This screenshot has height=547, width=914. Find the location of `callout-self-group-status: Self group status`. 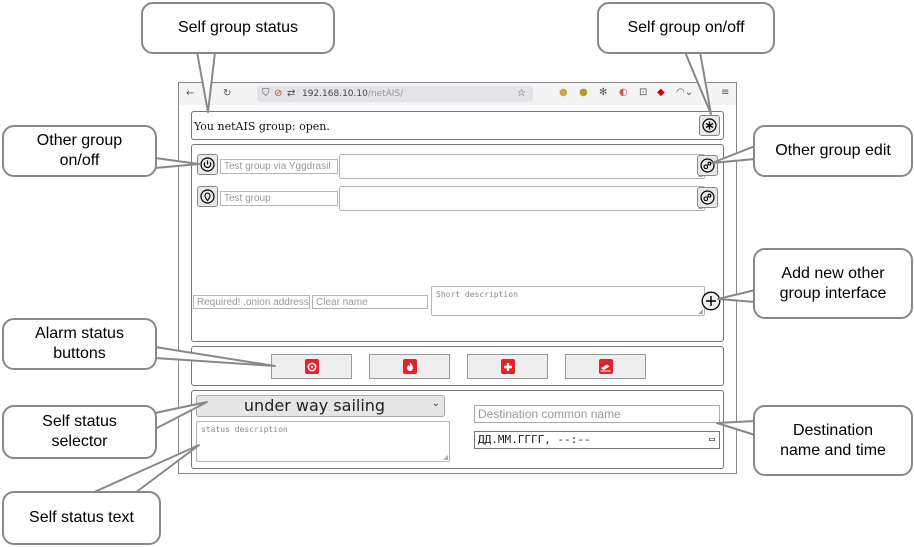

callout-self-group-status: Self group status is located at coordinates (238, 28).